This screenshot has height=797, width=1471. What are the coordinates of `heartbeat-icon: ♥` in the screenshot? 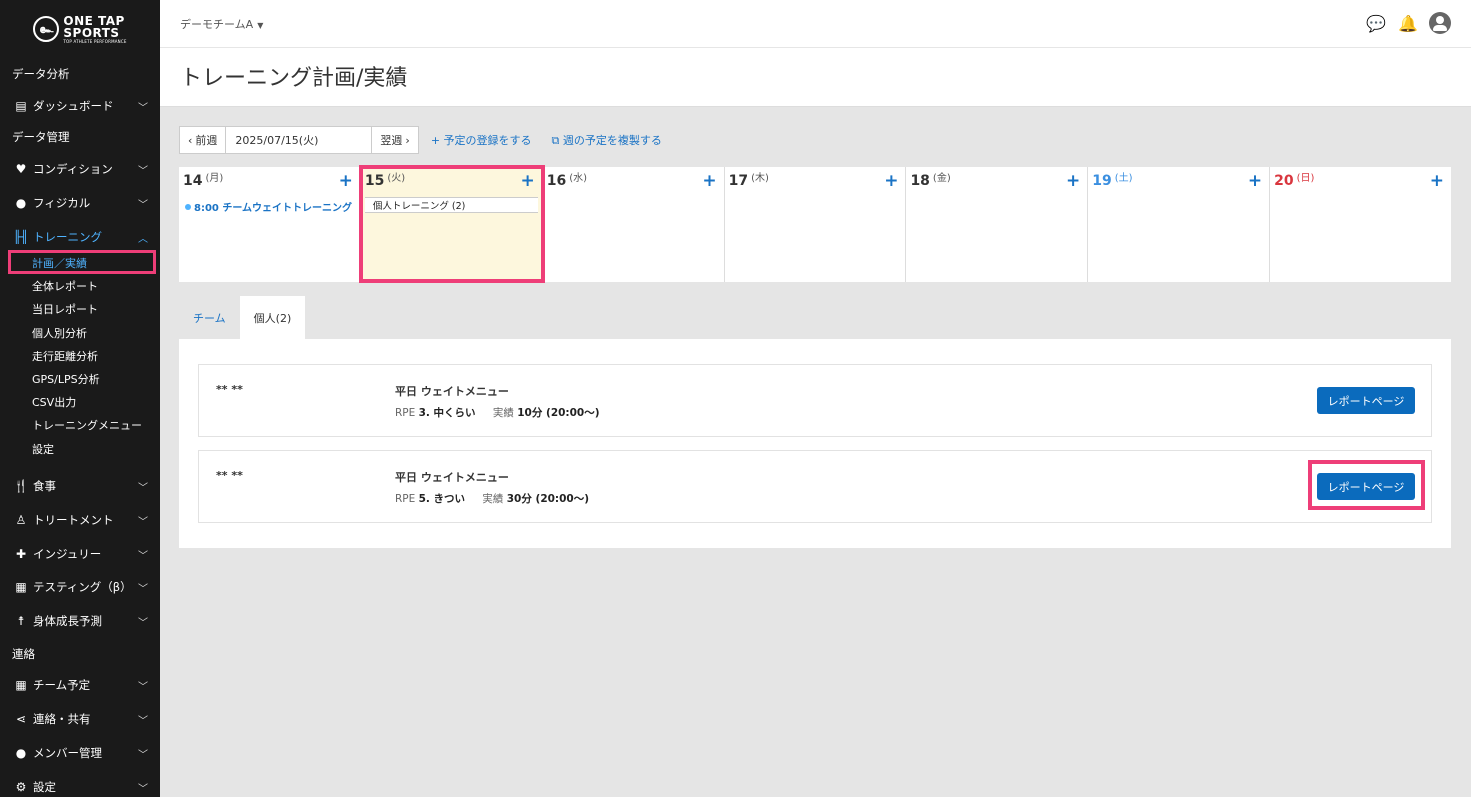 It's located at (21, 169).